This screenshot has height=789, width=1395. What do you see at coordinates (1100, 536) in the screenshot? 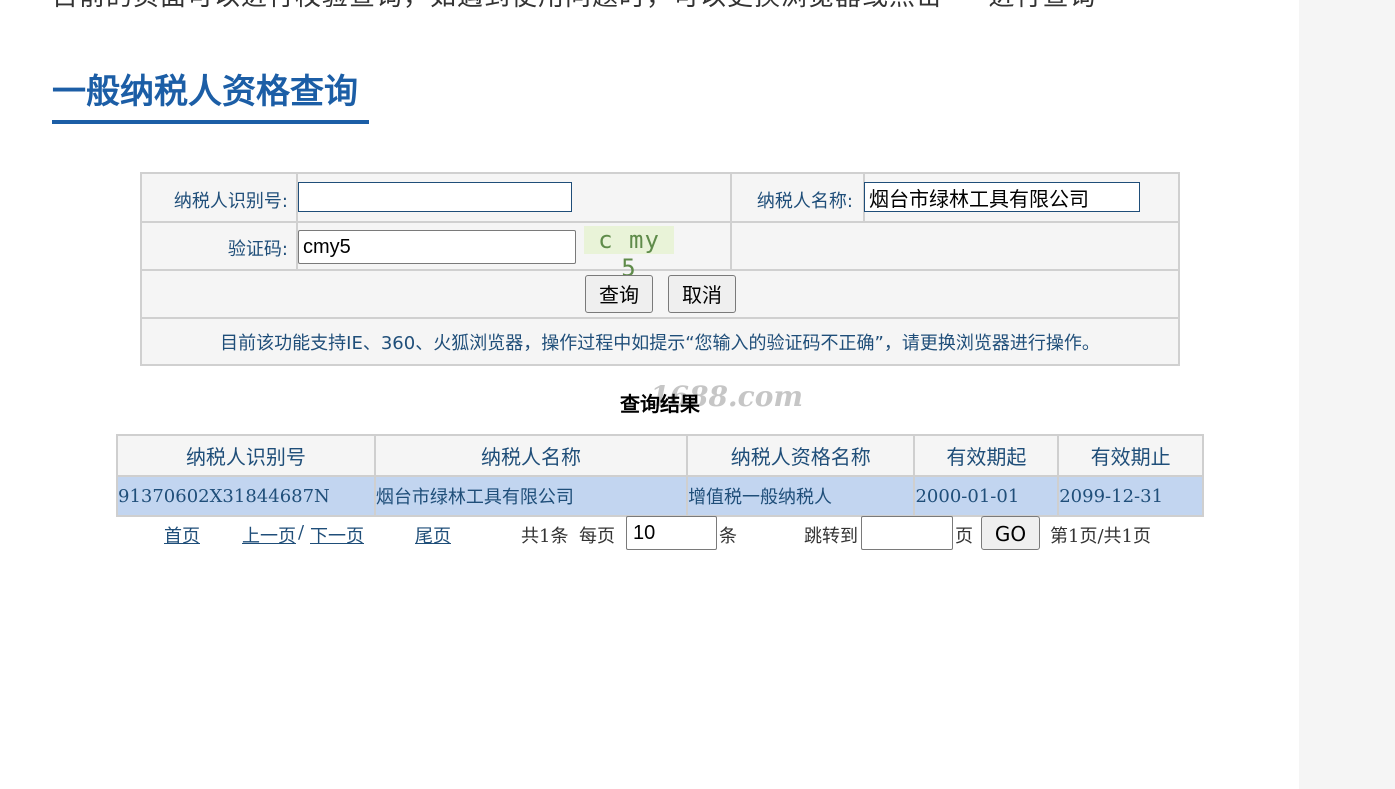
I see `page-info: 第1页/共1页` at bounding box center [1100, 536].